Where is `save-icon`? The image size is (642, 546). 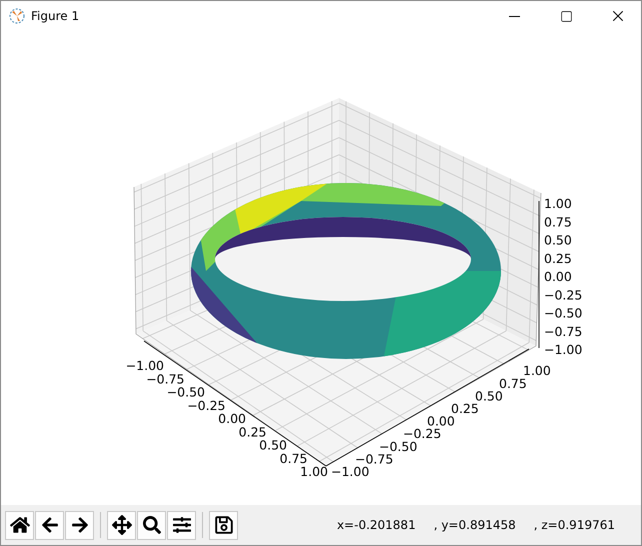
save-icon is located at coordinates (224, 525).